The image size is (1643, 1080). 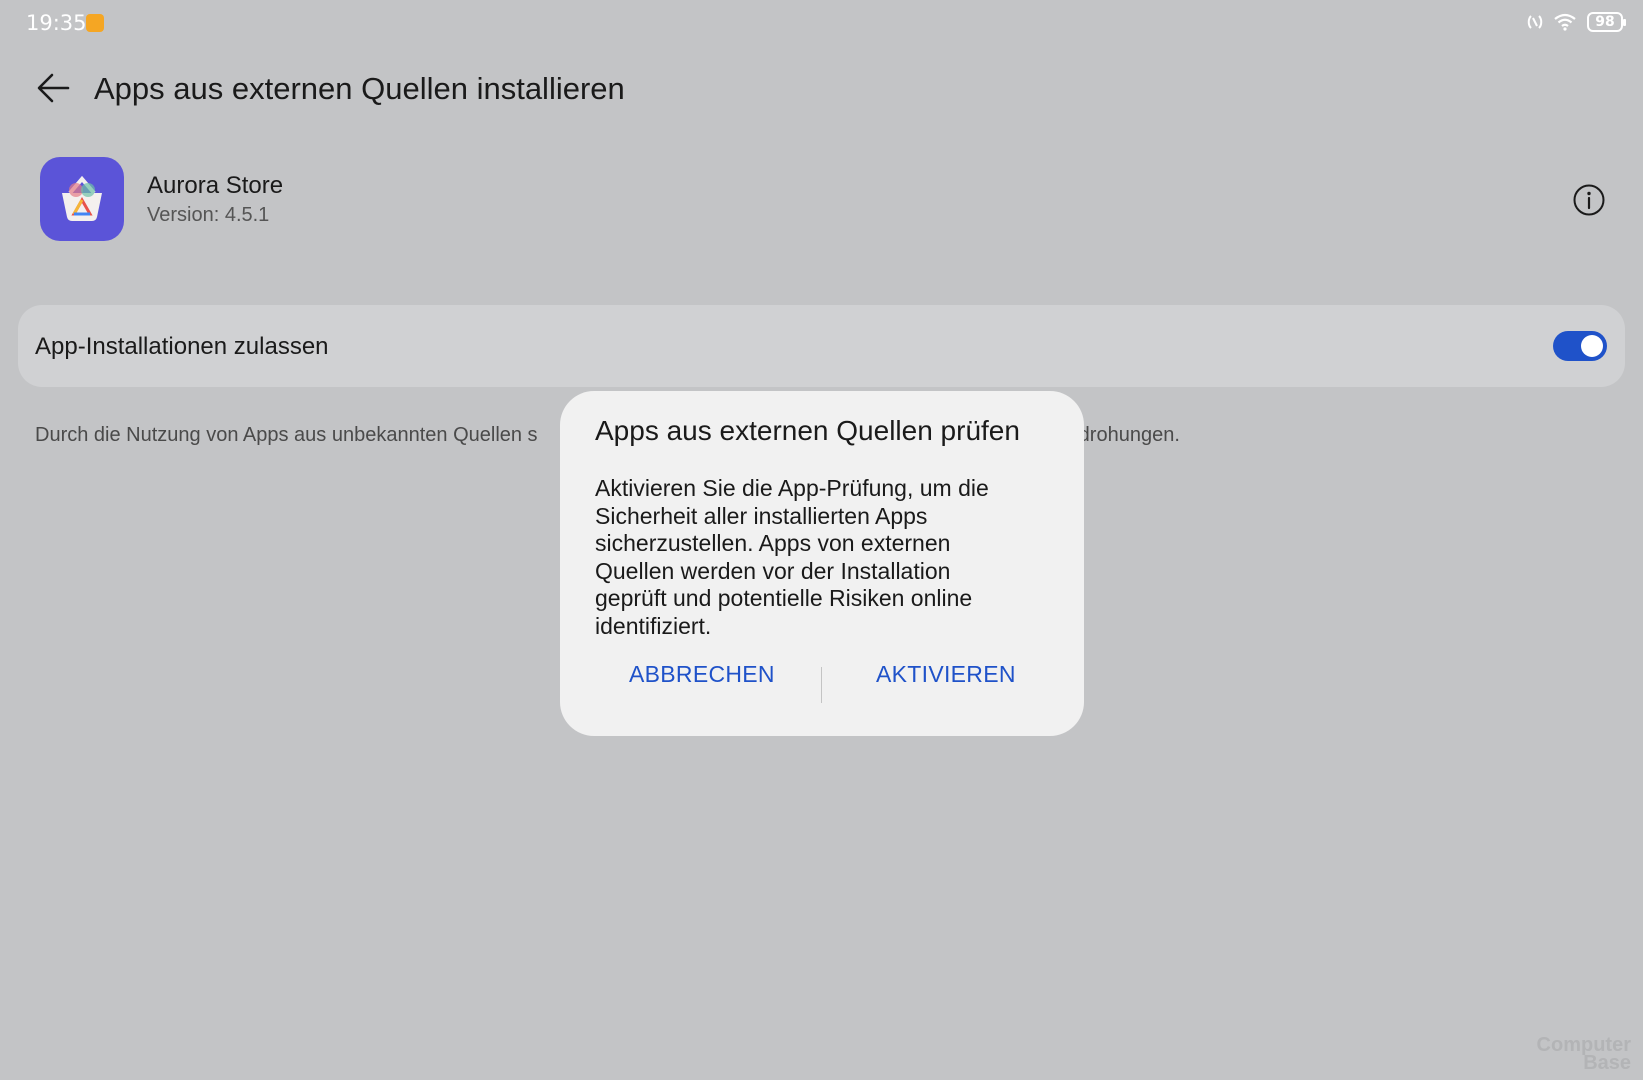 What do you see at coordinates (821, 88) in the screenshot?
I see `page-header: Apps aus externen Quellen installieren` at bounding box center [821, 88].